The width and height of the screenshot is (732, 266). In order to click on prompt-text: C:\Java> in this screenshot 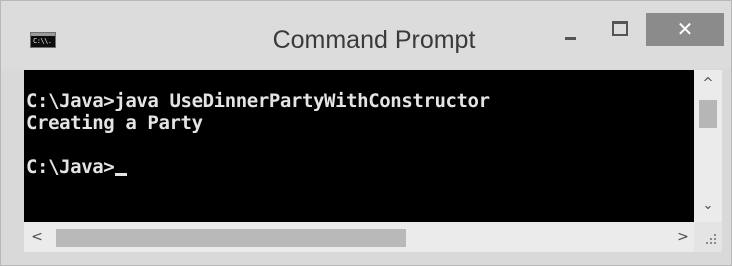, I will do `click(70, 167)`.